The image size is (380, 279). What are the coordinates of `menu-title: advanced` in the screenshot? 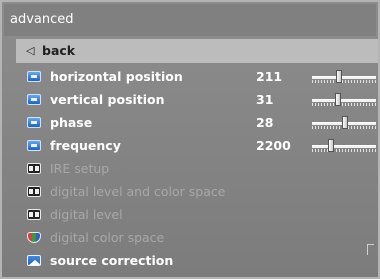 It's located at (190, 20).